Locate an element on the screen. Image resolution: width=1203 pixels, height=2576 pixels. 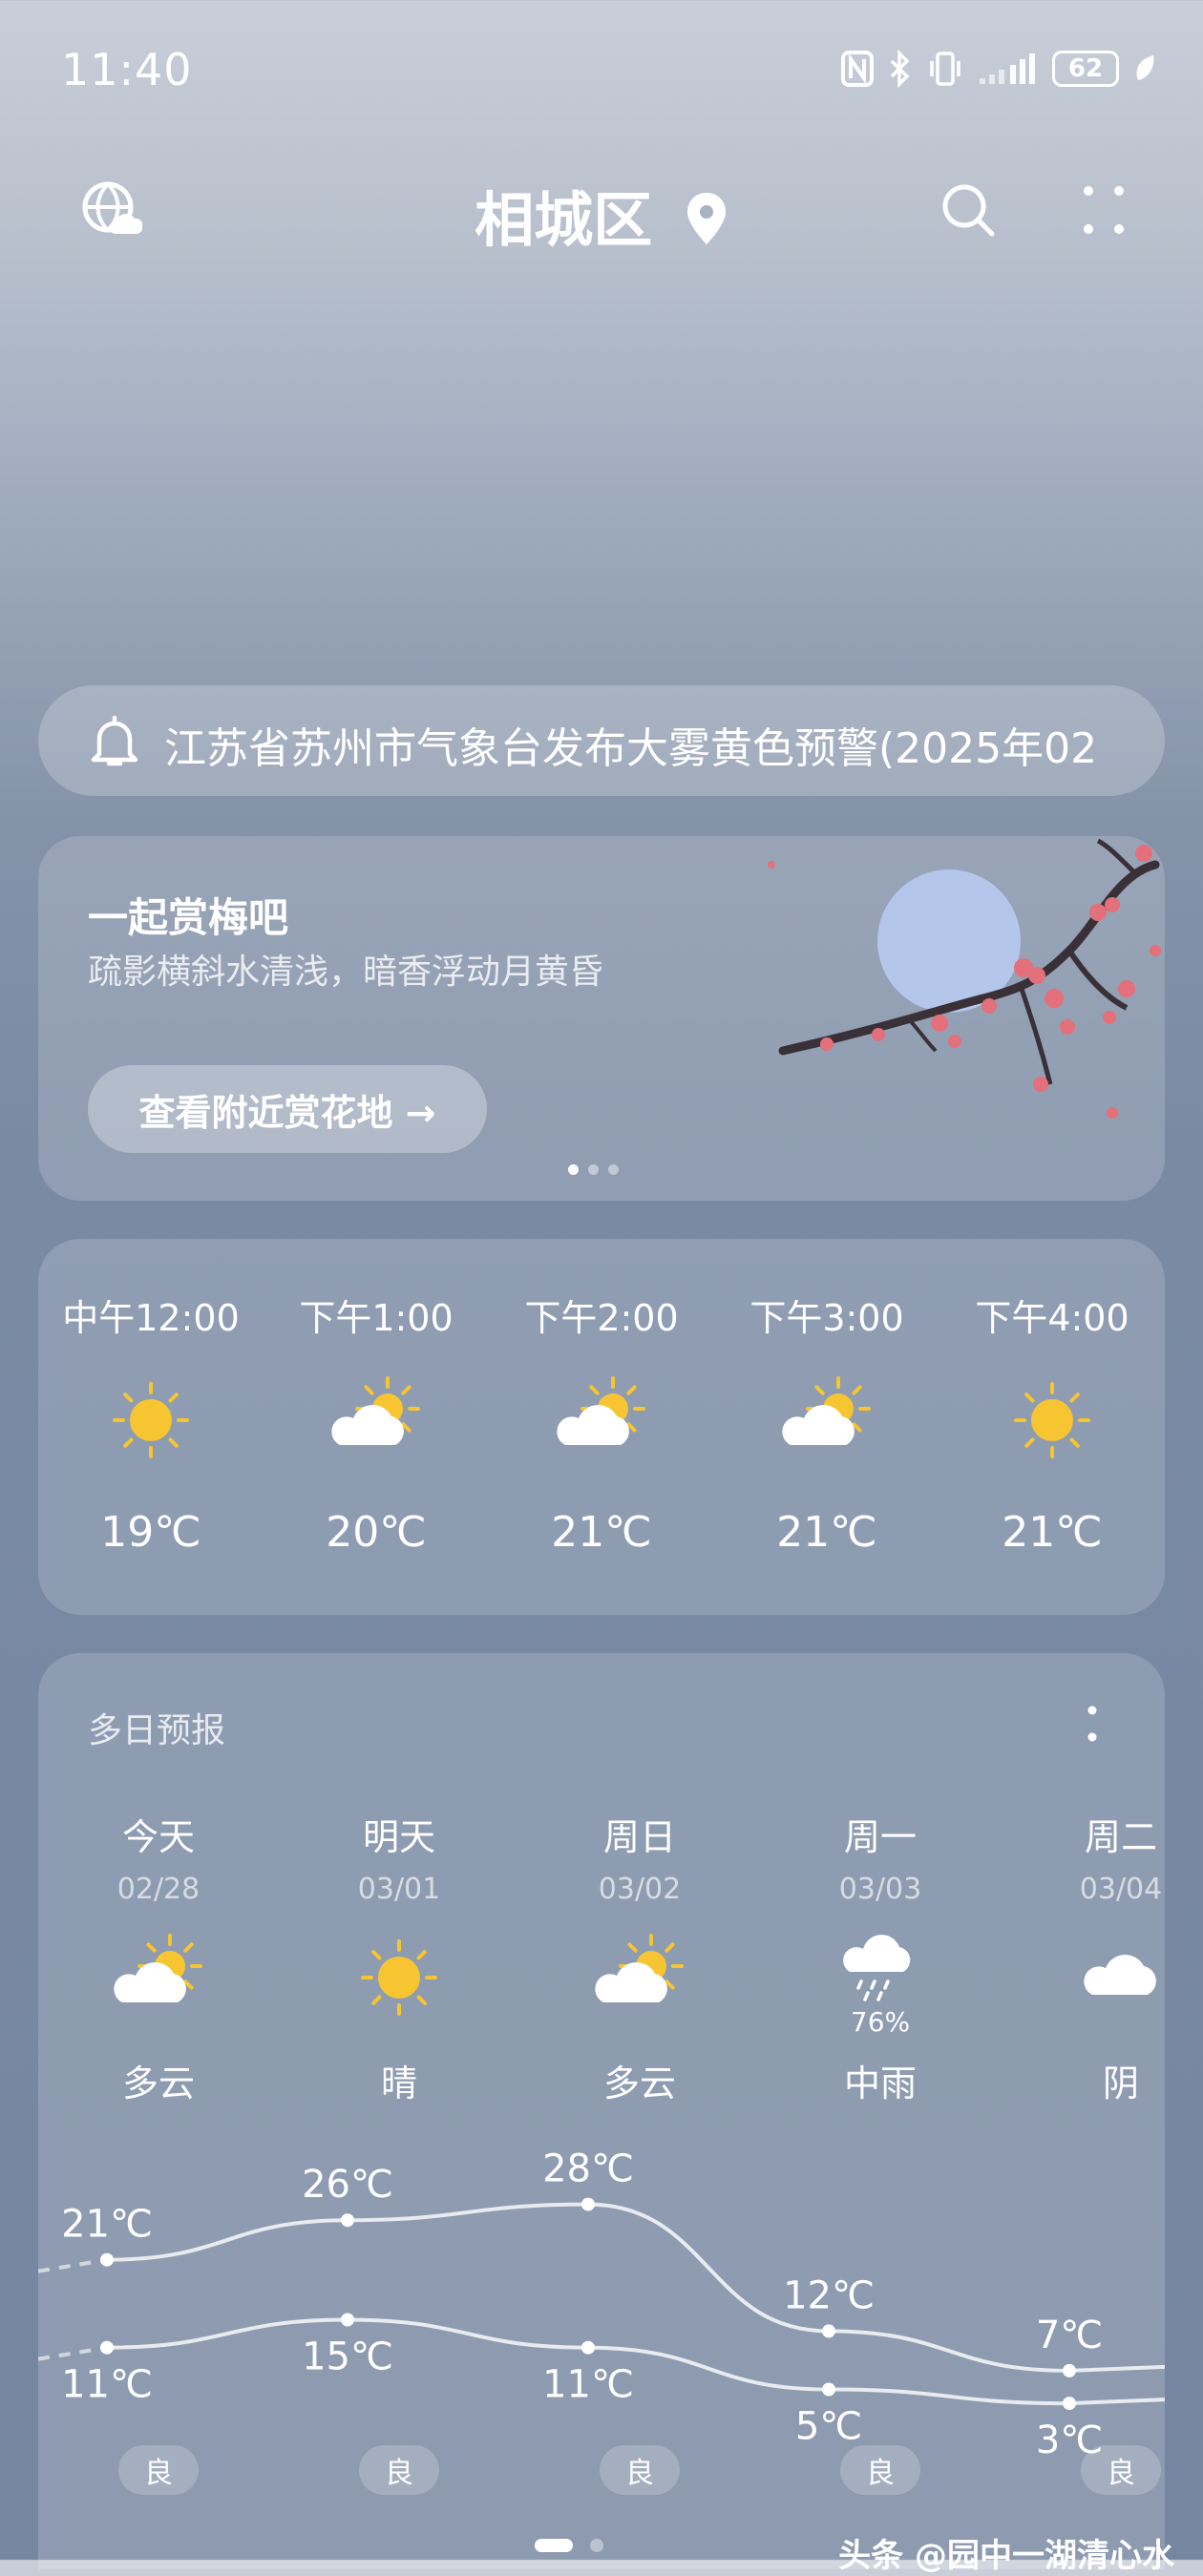
hourly-time: 下午2:00 is located at coordinates (601, 1318).